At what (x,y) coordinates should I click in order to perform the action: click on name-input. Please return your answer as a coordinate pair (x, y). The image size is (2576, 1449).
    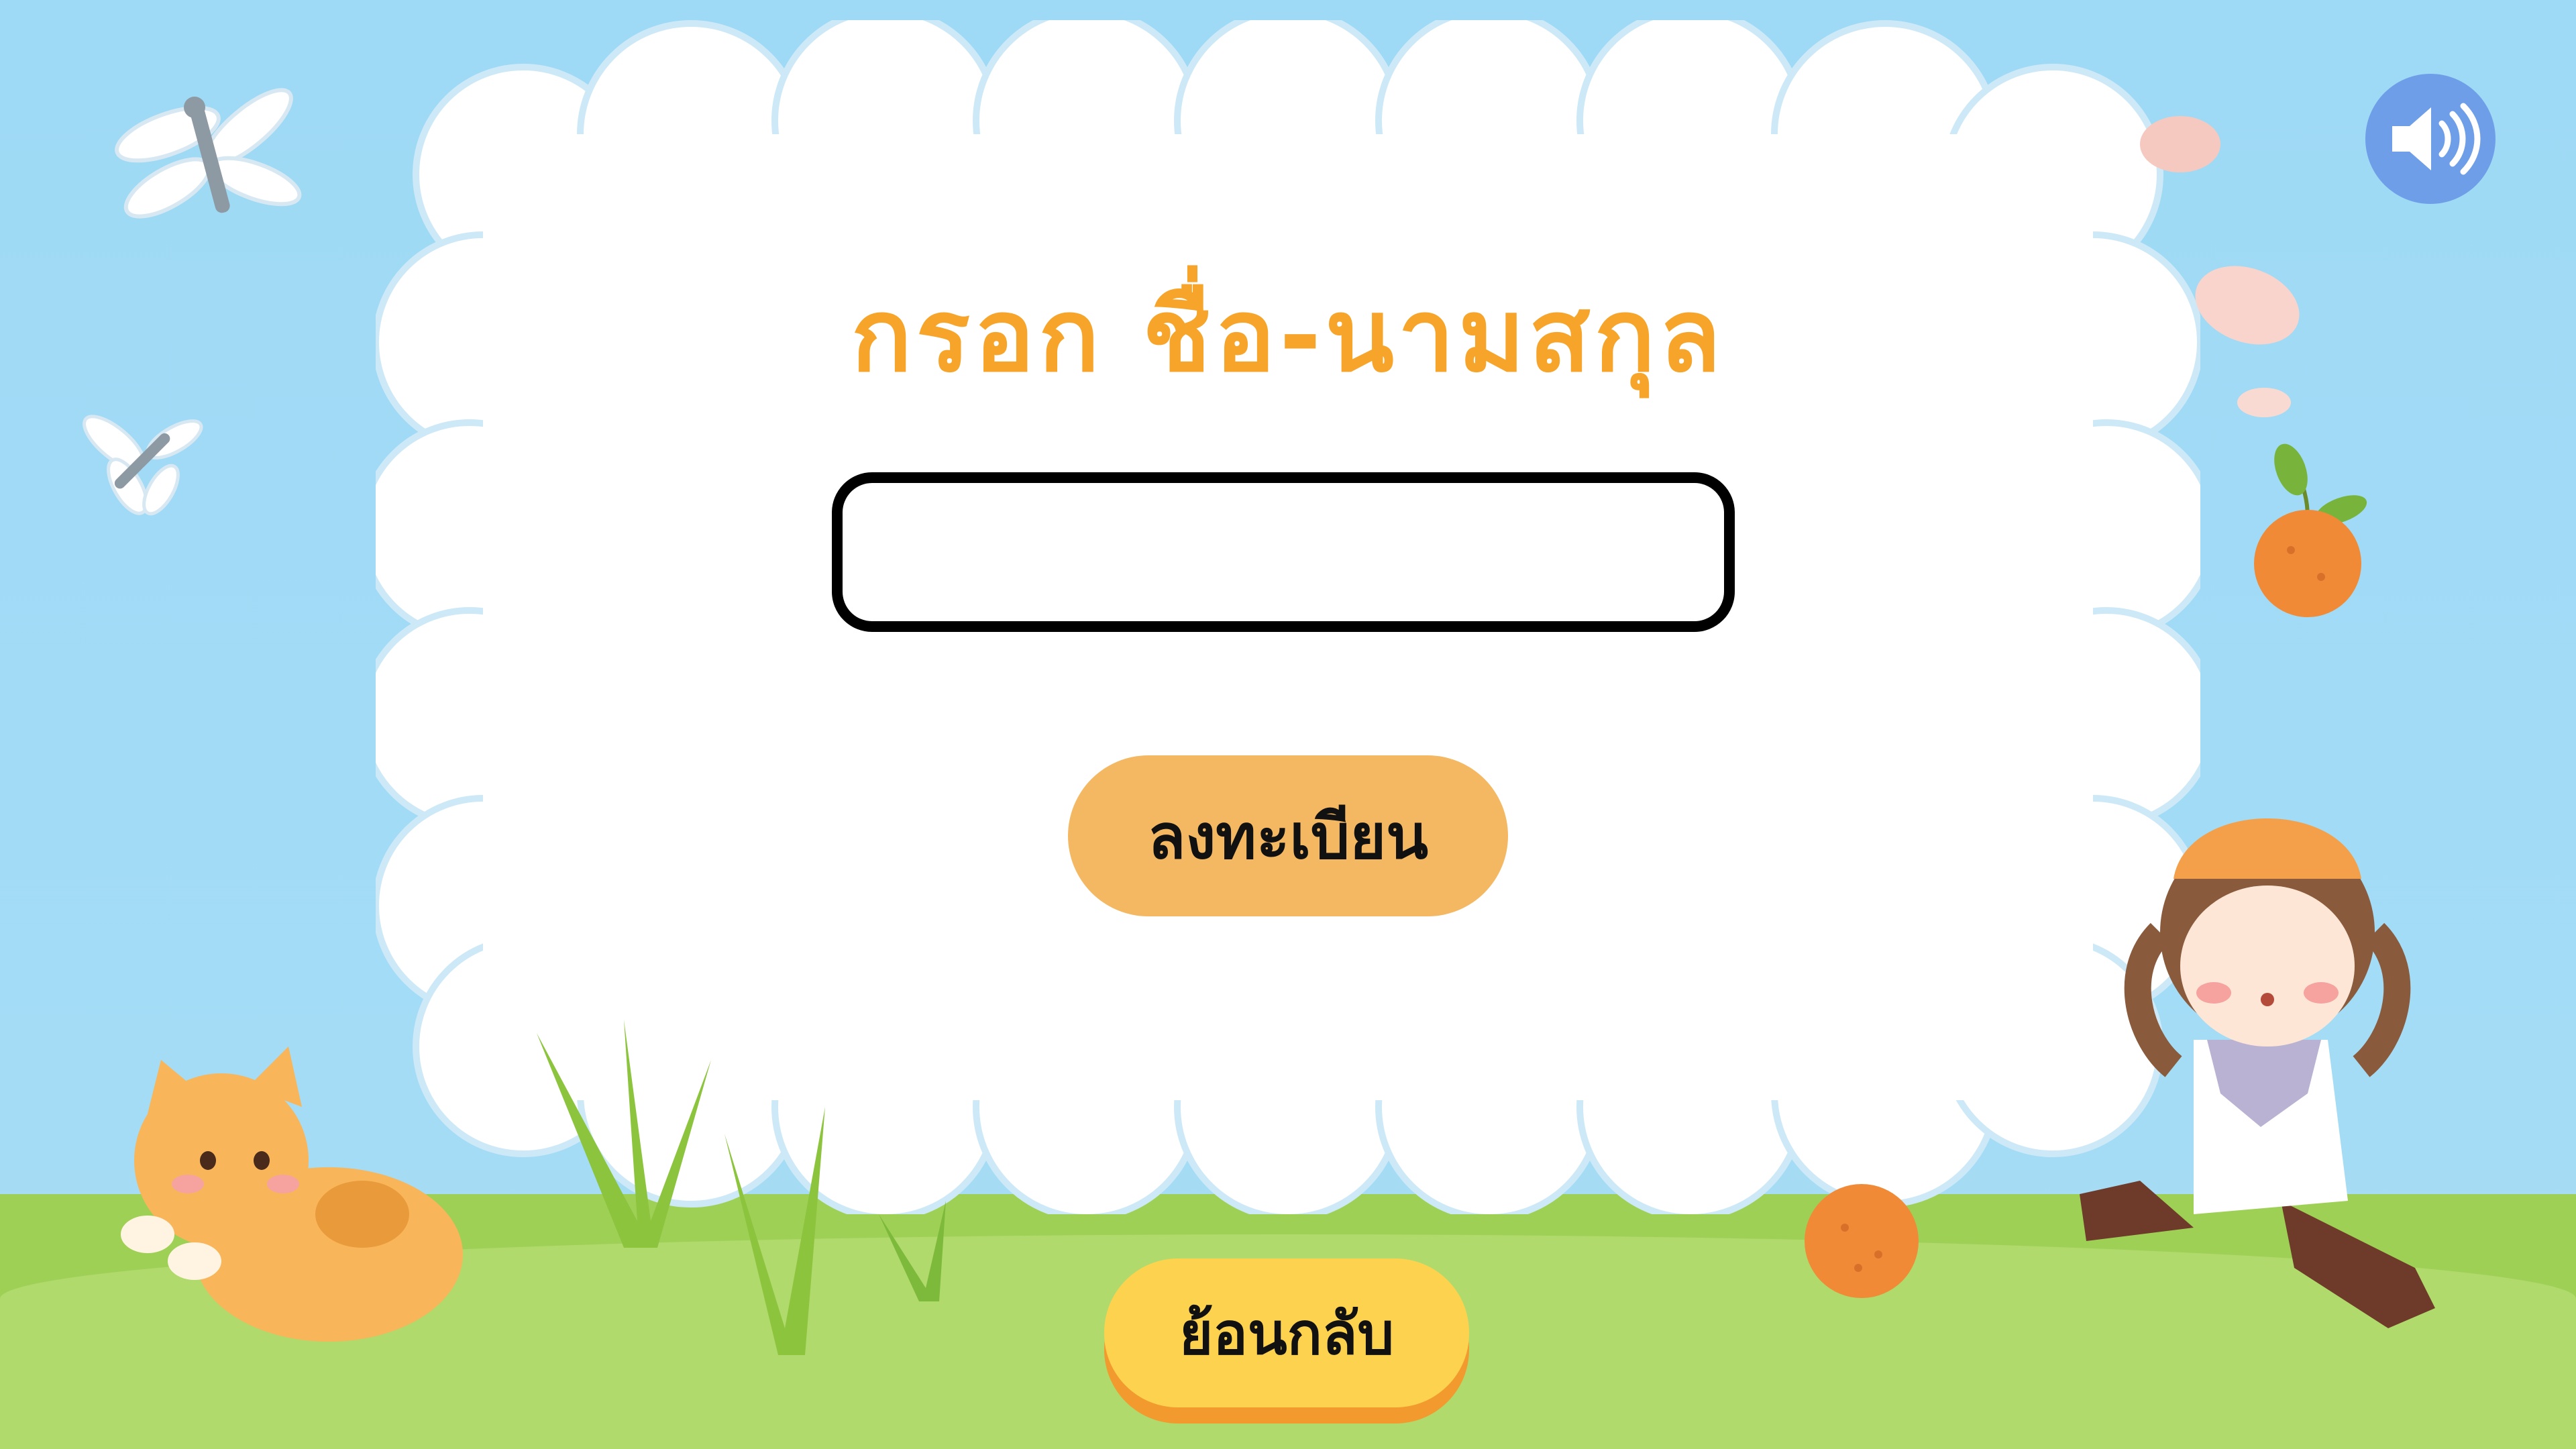
    Looking at the image, I should click on (1283, 552).